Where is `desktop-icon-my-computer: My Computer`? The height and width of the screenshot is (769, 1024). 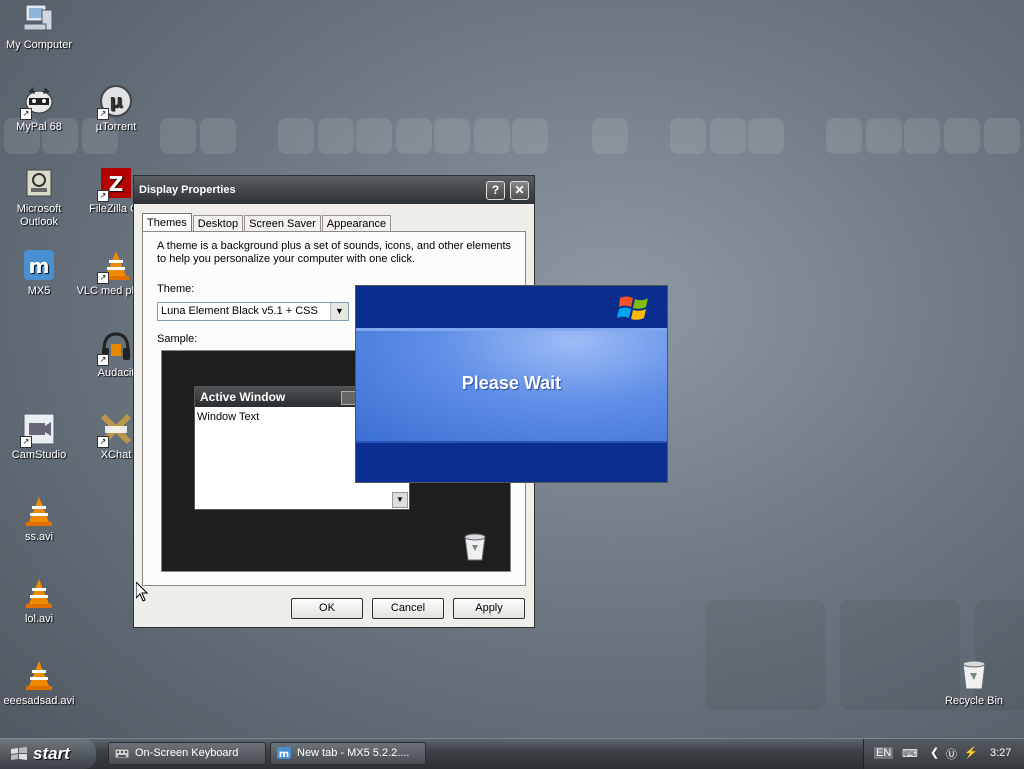 desktop-icon-my-computer: My Computer is located at coordinates (40, 27).